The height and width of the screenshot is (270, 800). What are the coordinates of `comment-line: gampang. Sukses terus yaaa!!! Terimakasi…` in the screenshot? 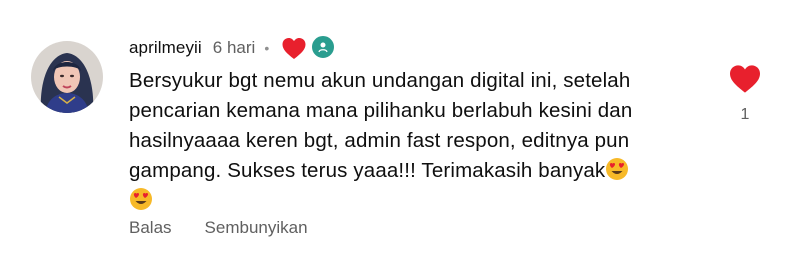 It's located at (414, 171).